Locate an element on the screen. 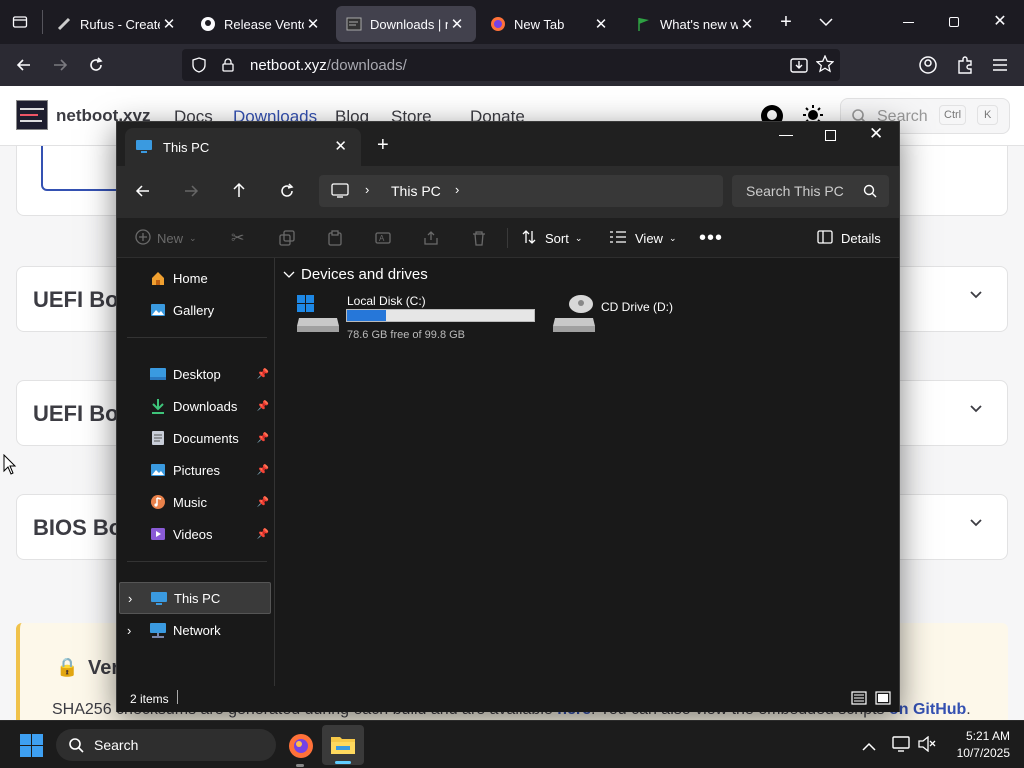  rename-icon: A is located at coordinates (383, 238).